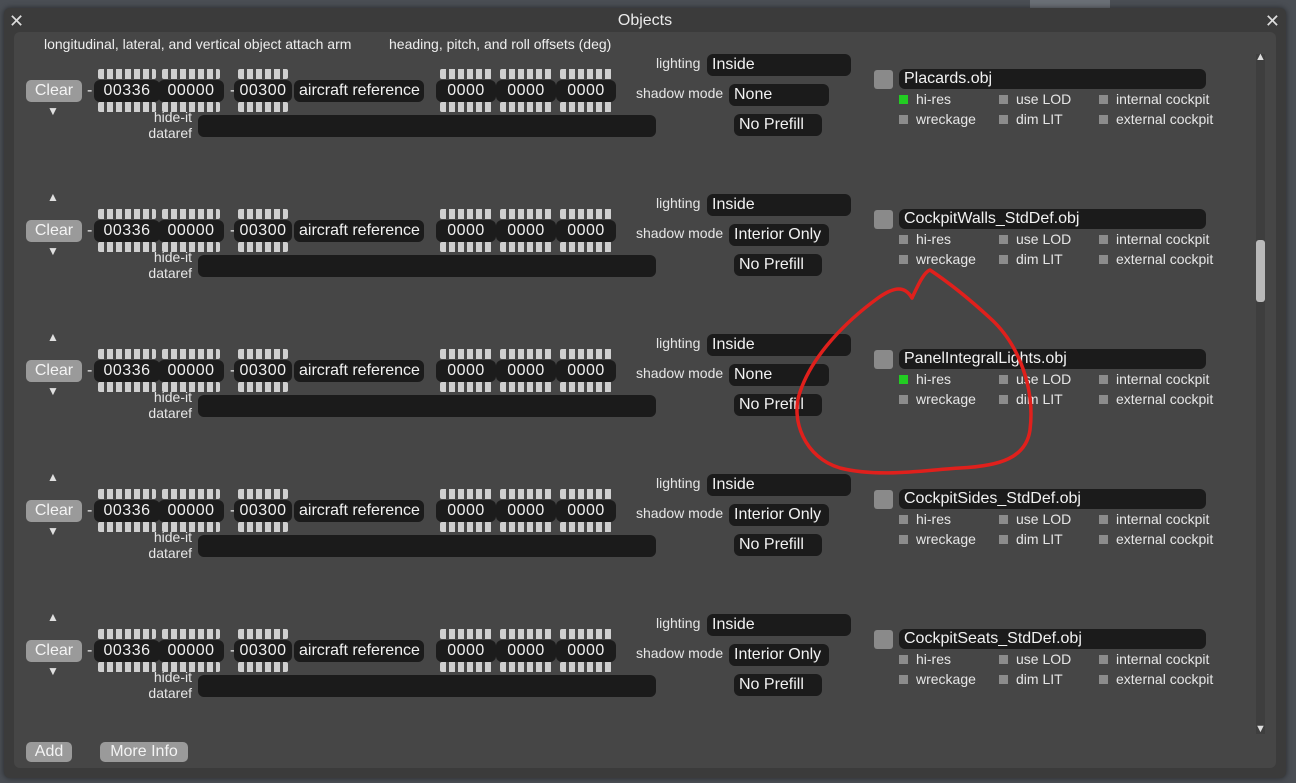 The width and height of the screenshot is (1296, 783). Describe the element at coordinates (1052, 499) in the screenshot. I see `object-file-field: CockpitSides_StdDef.obj` at that location.